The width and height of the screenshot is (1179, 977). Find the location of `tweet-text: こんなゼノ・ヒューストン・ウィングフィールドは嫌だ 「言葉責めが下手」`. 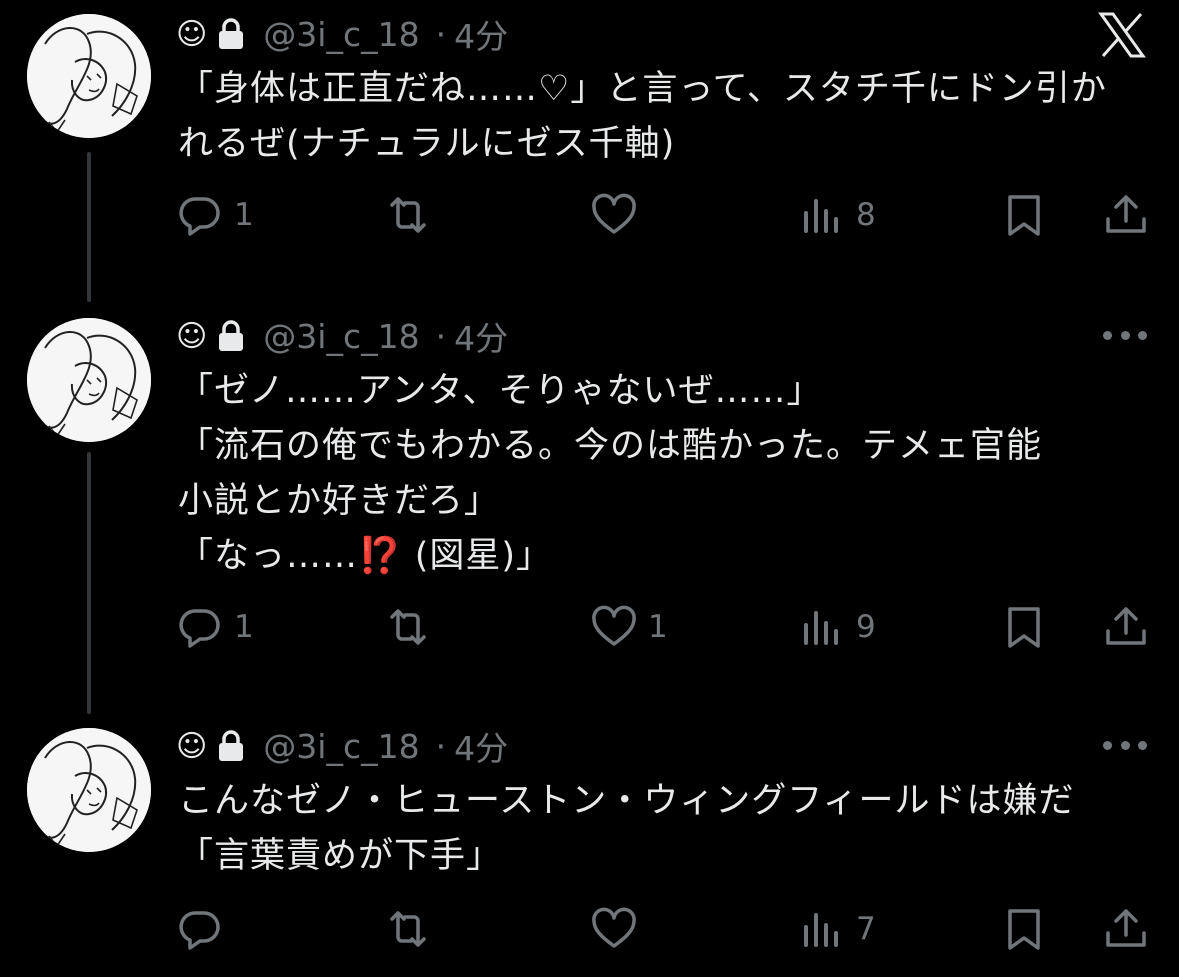

tweet-text: こんなゼノ・ヒューストン・ウィングフィールドは嫌だ 「言葉責めが下手」 is located at coordinates (626, 828).